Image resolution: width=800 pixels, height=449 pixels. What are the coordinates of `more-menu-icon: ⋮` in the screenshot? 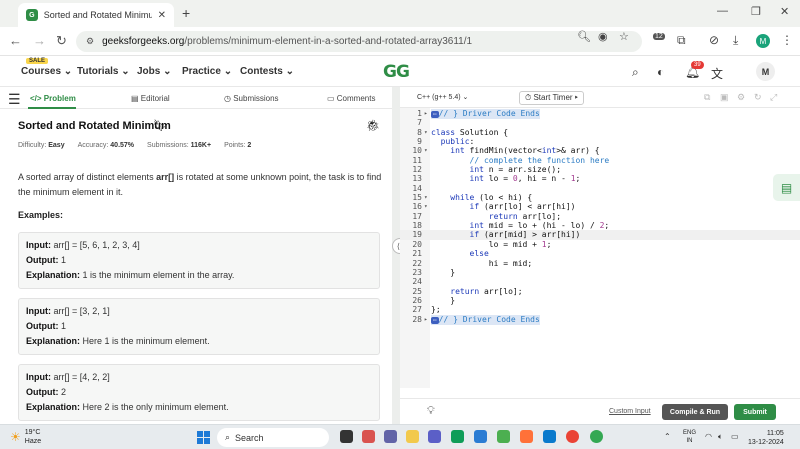 It's located at (787, 40).